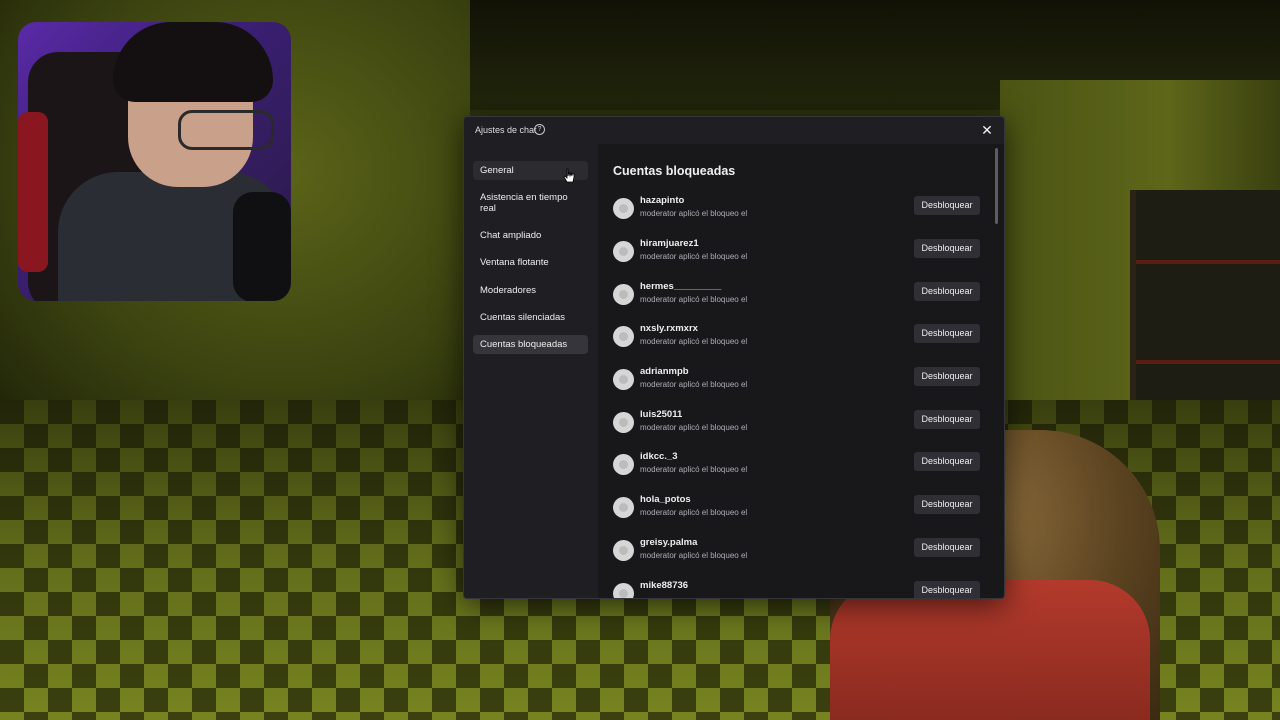 This screenshot has width=1280, height=720. Describe the element at coordinates (530, 262) in the screenshot. I see `sidebar-item-ventana-flotante: Ventana flotante` at that location.